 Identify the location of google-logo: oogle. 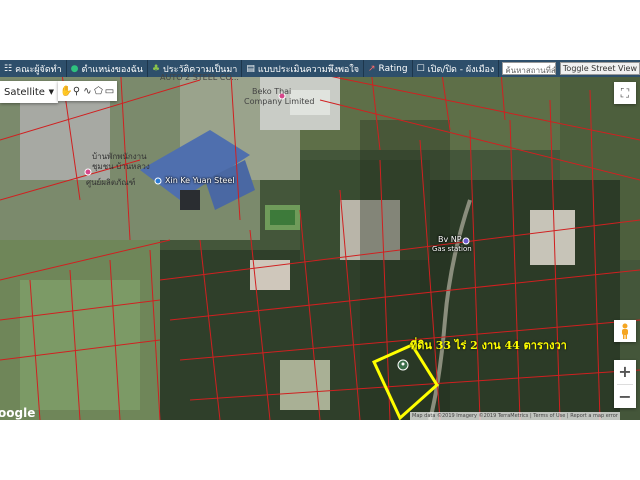
(18, 413).